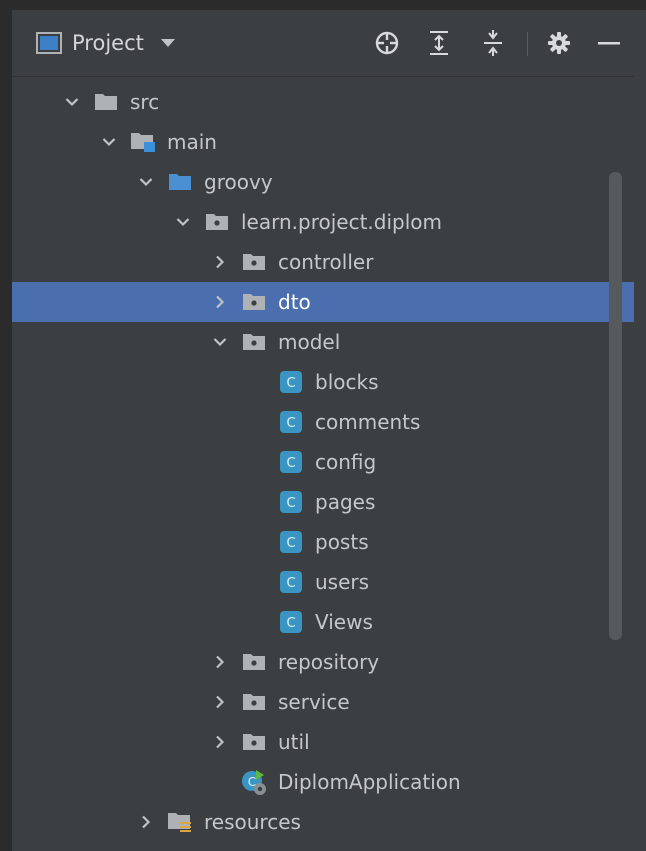 The image size is (646, 851). Describe the element at coordinates (192, 142) in the screenshot. I see `tree-item-label: main` at that location.